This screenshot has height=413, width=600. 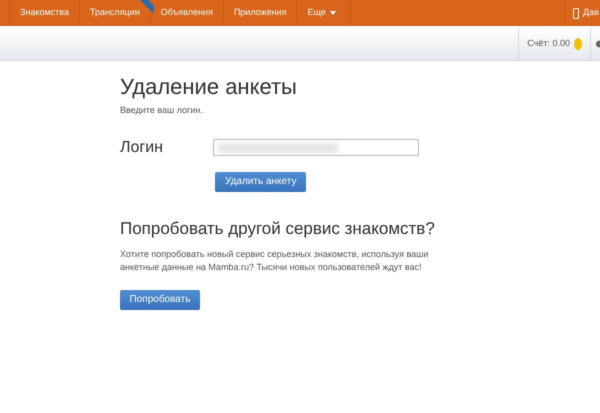 I want to click on phone-icon, so click(x=576, y=13).